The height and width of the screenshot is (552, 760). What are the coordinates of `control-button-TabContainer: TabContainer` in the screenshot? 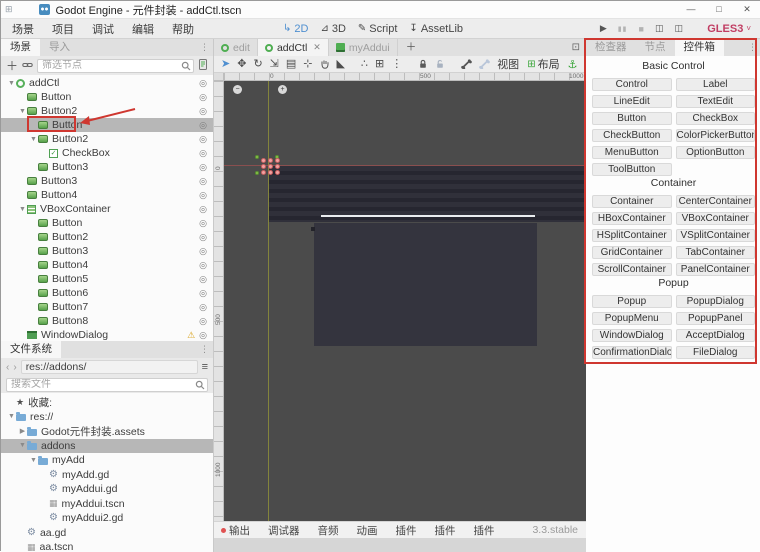 It's located at (715, 252).